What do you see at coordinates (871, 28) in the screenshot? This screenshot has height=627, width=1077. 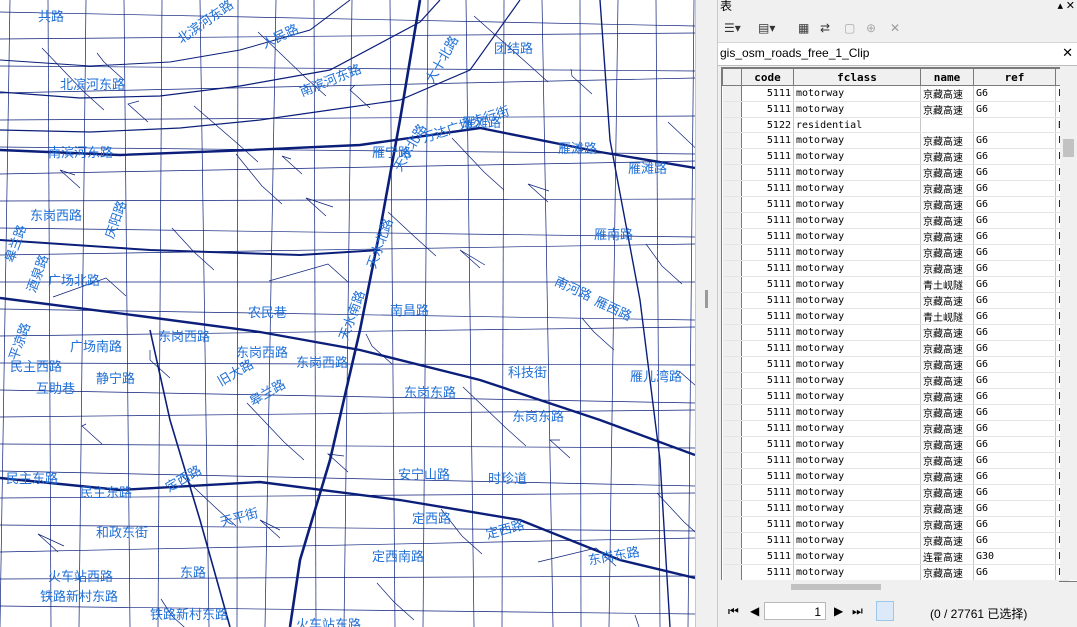 I see `zoom-to-selected-icon: ⊕` at bounding box center [871, 28].